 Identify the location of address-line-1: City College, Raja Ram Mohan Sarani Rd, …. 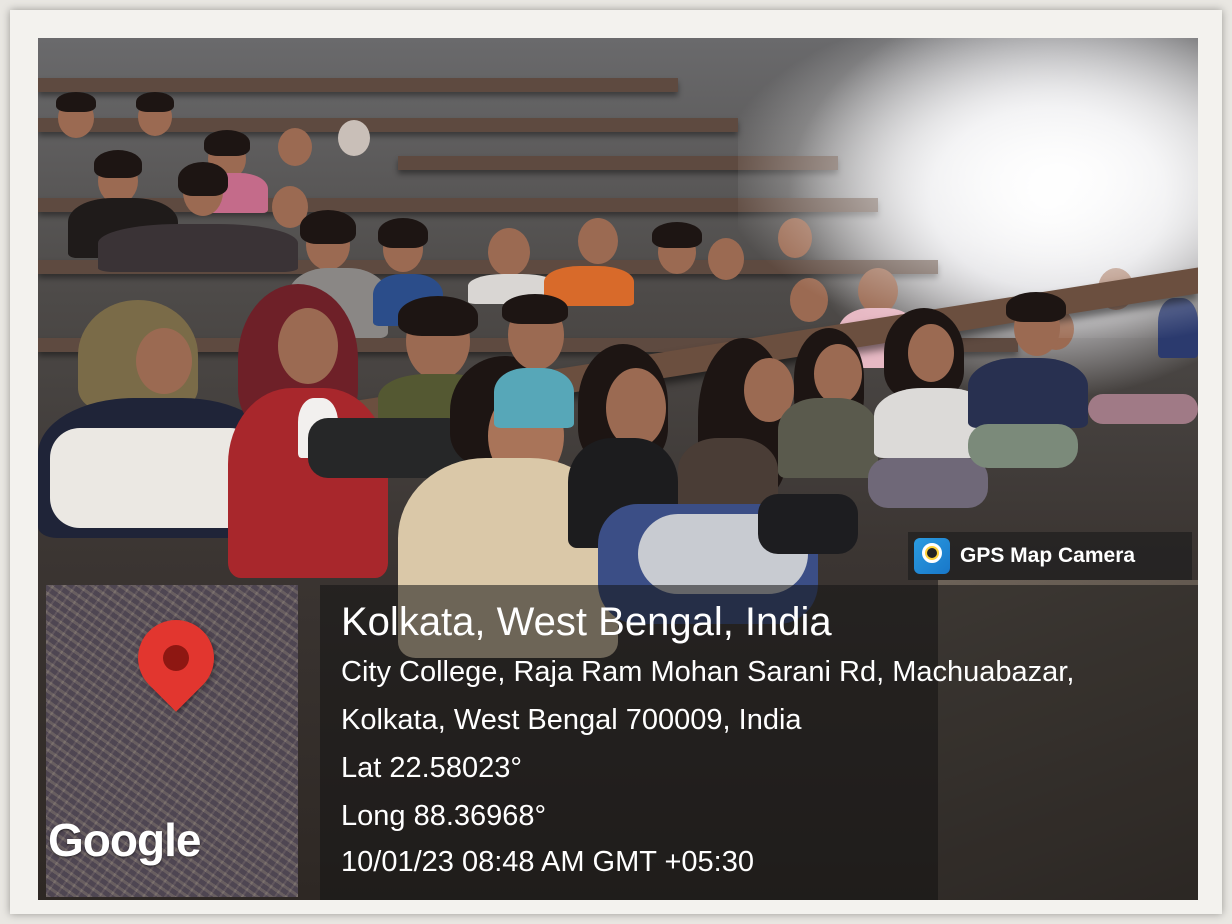
(708, 672).